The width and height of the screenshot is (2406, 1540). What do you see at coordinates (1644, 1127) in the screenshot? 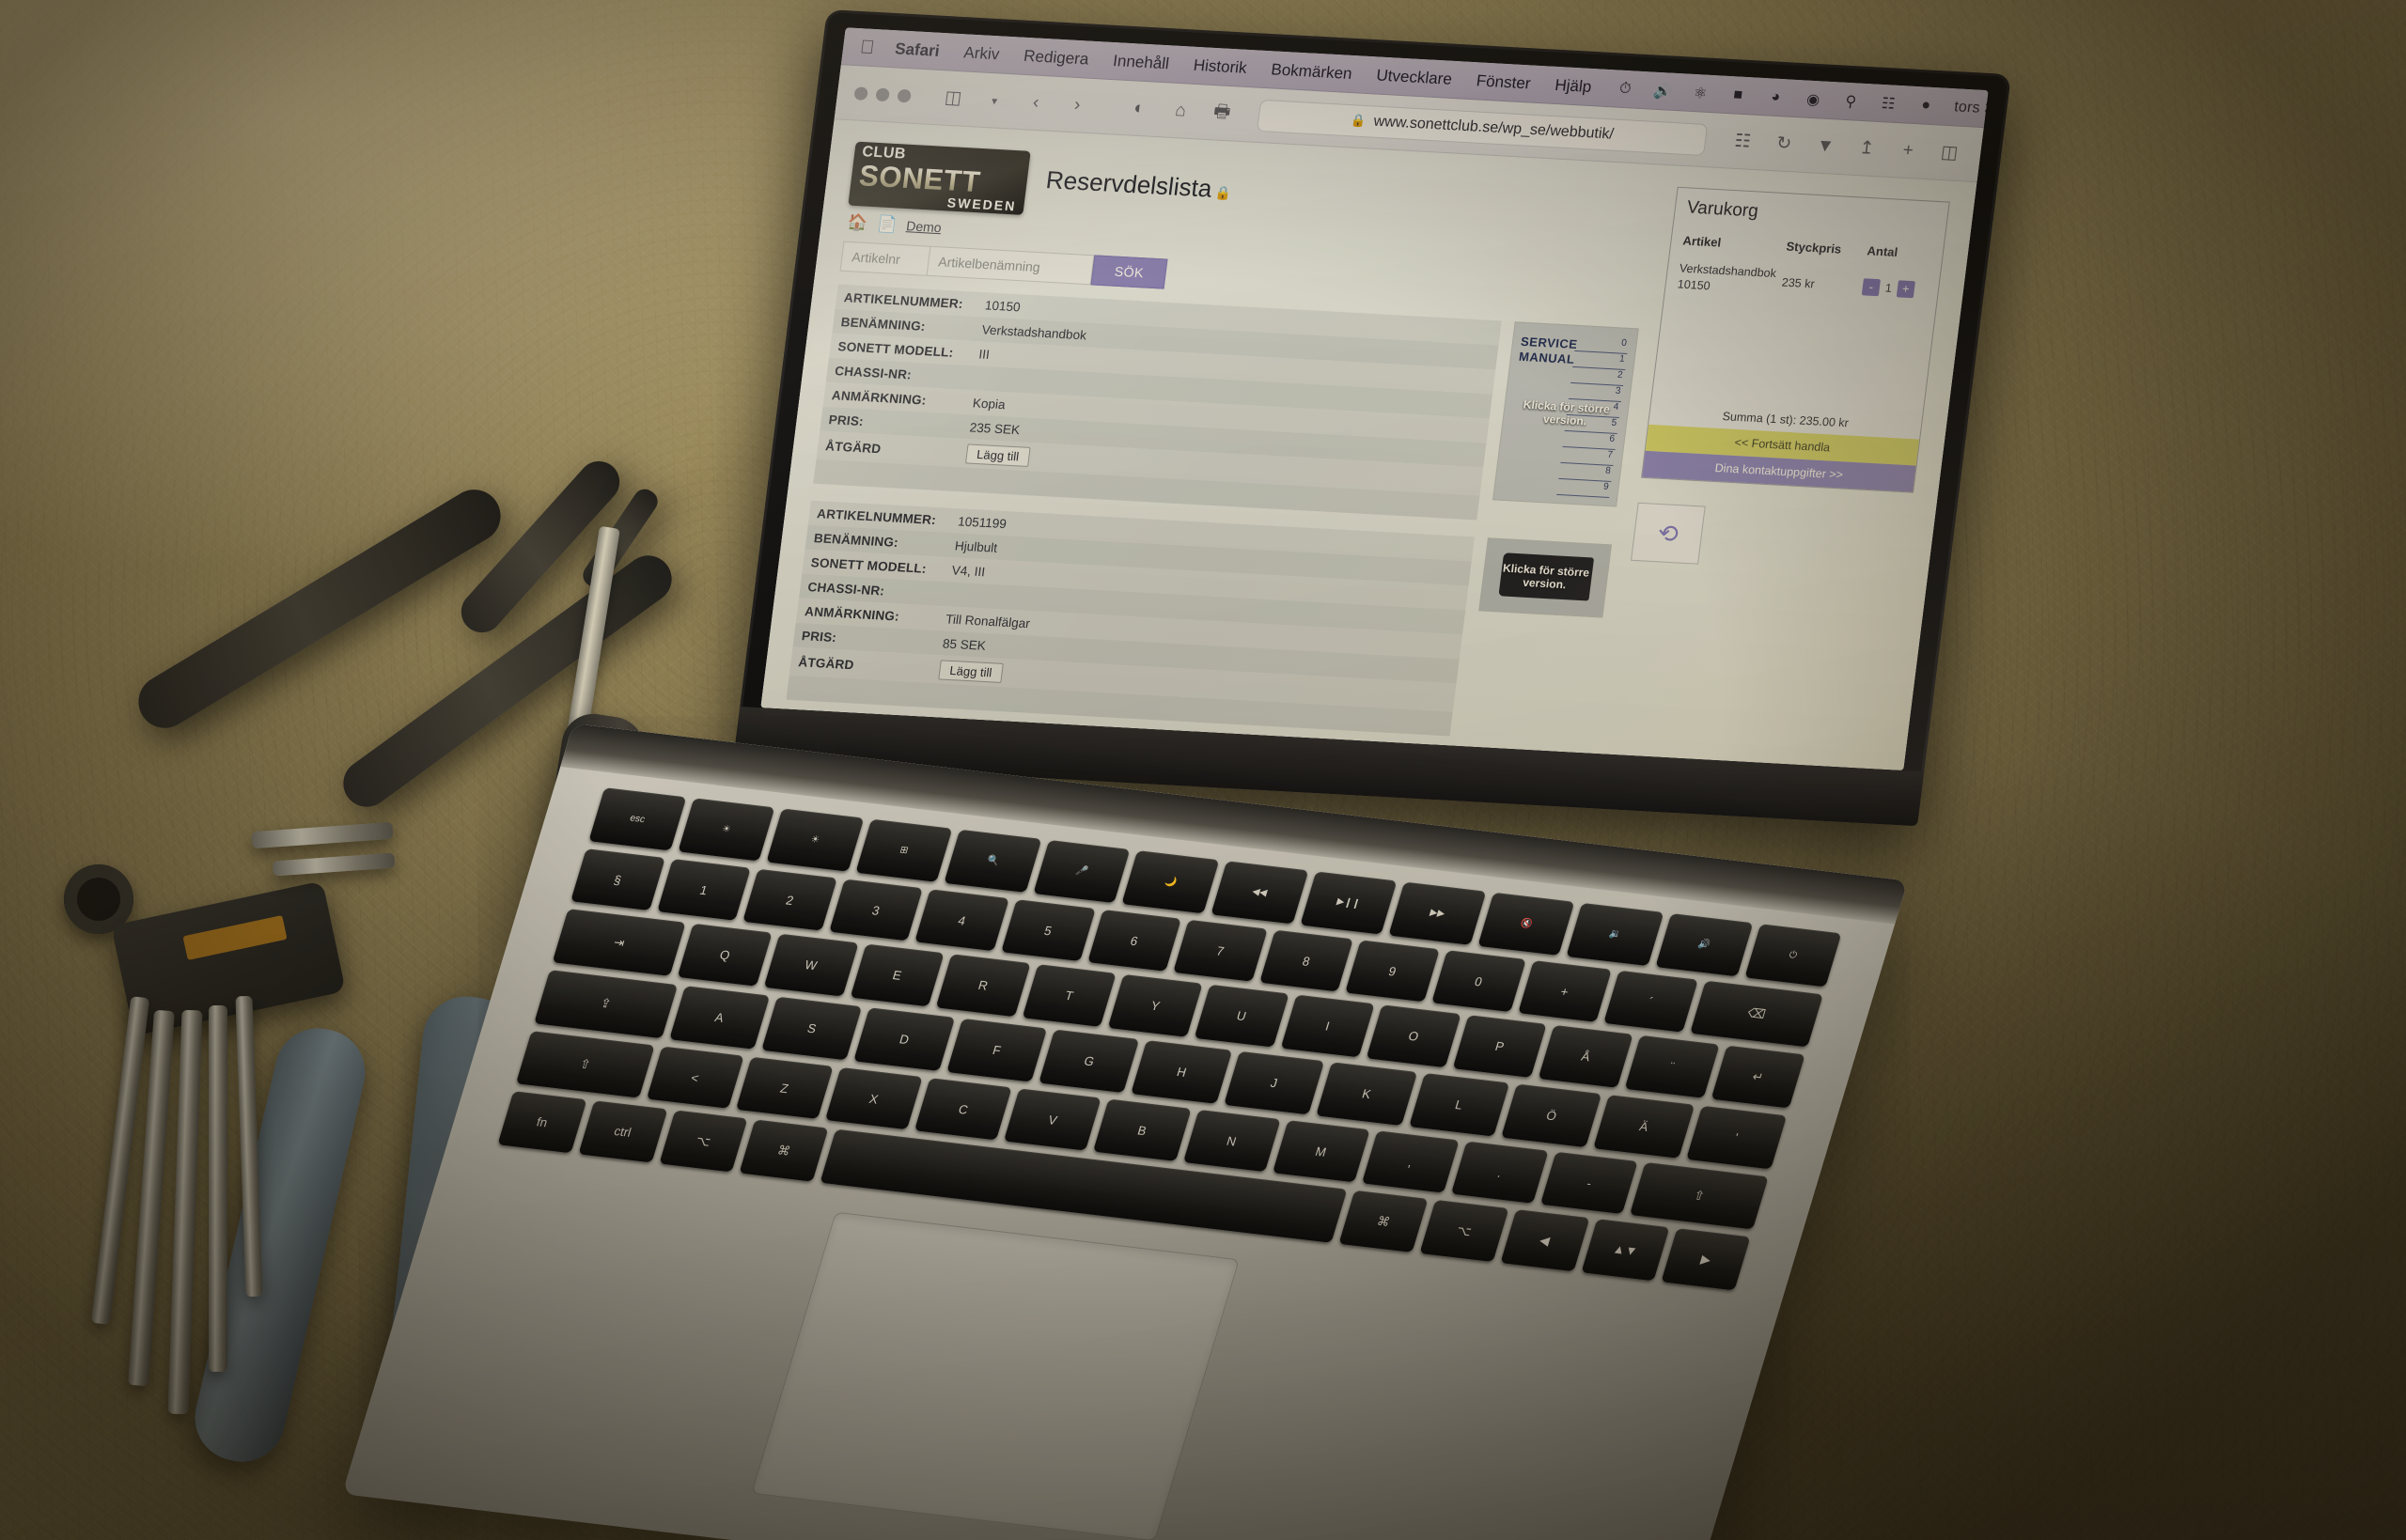
I see `key-adiaeresis: Ä` at bounding box center [1644, 1127].